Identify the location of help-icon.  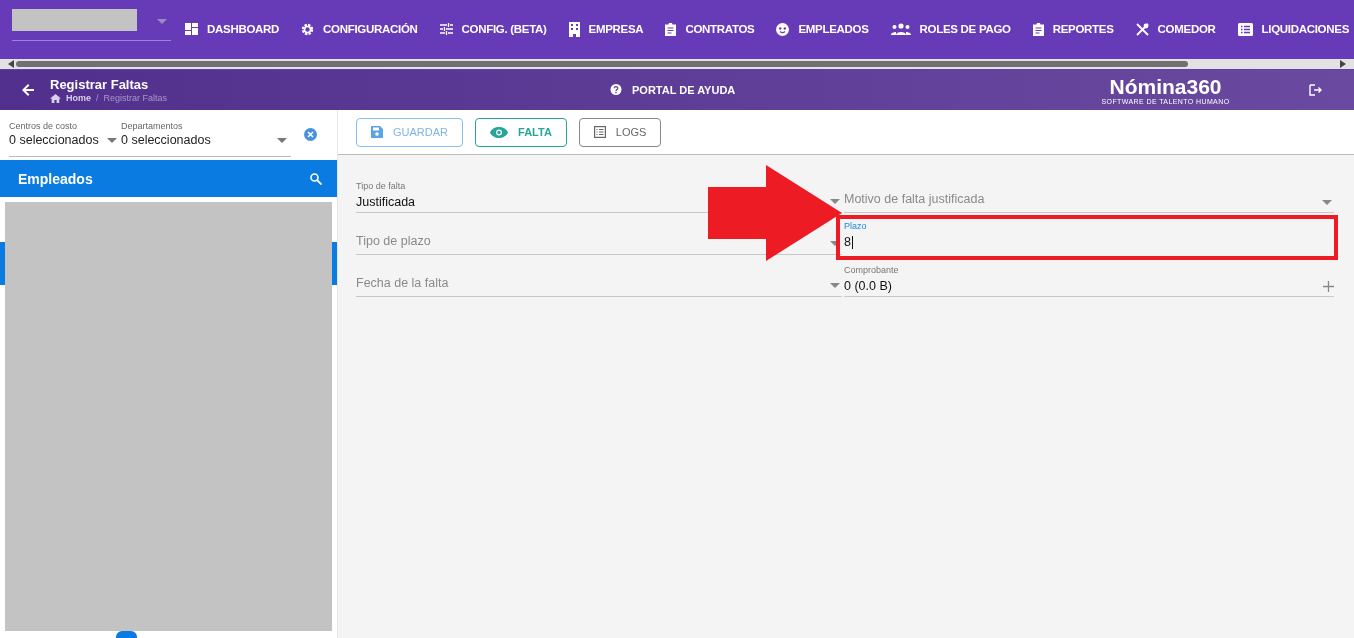
(616, 90).